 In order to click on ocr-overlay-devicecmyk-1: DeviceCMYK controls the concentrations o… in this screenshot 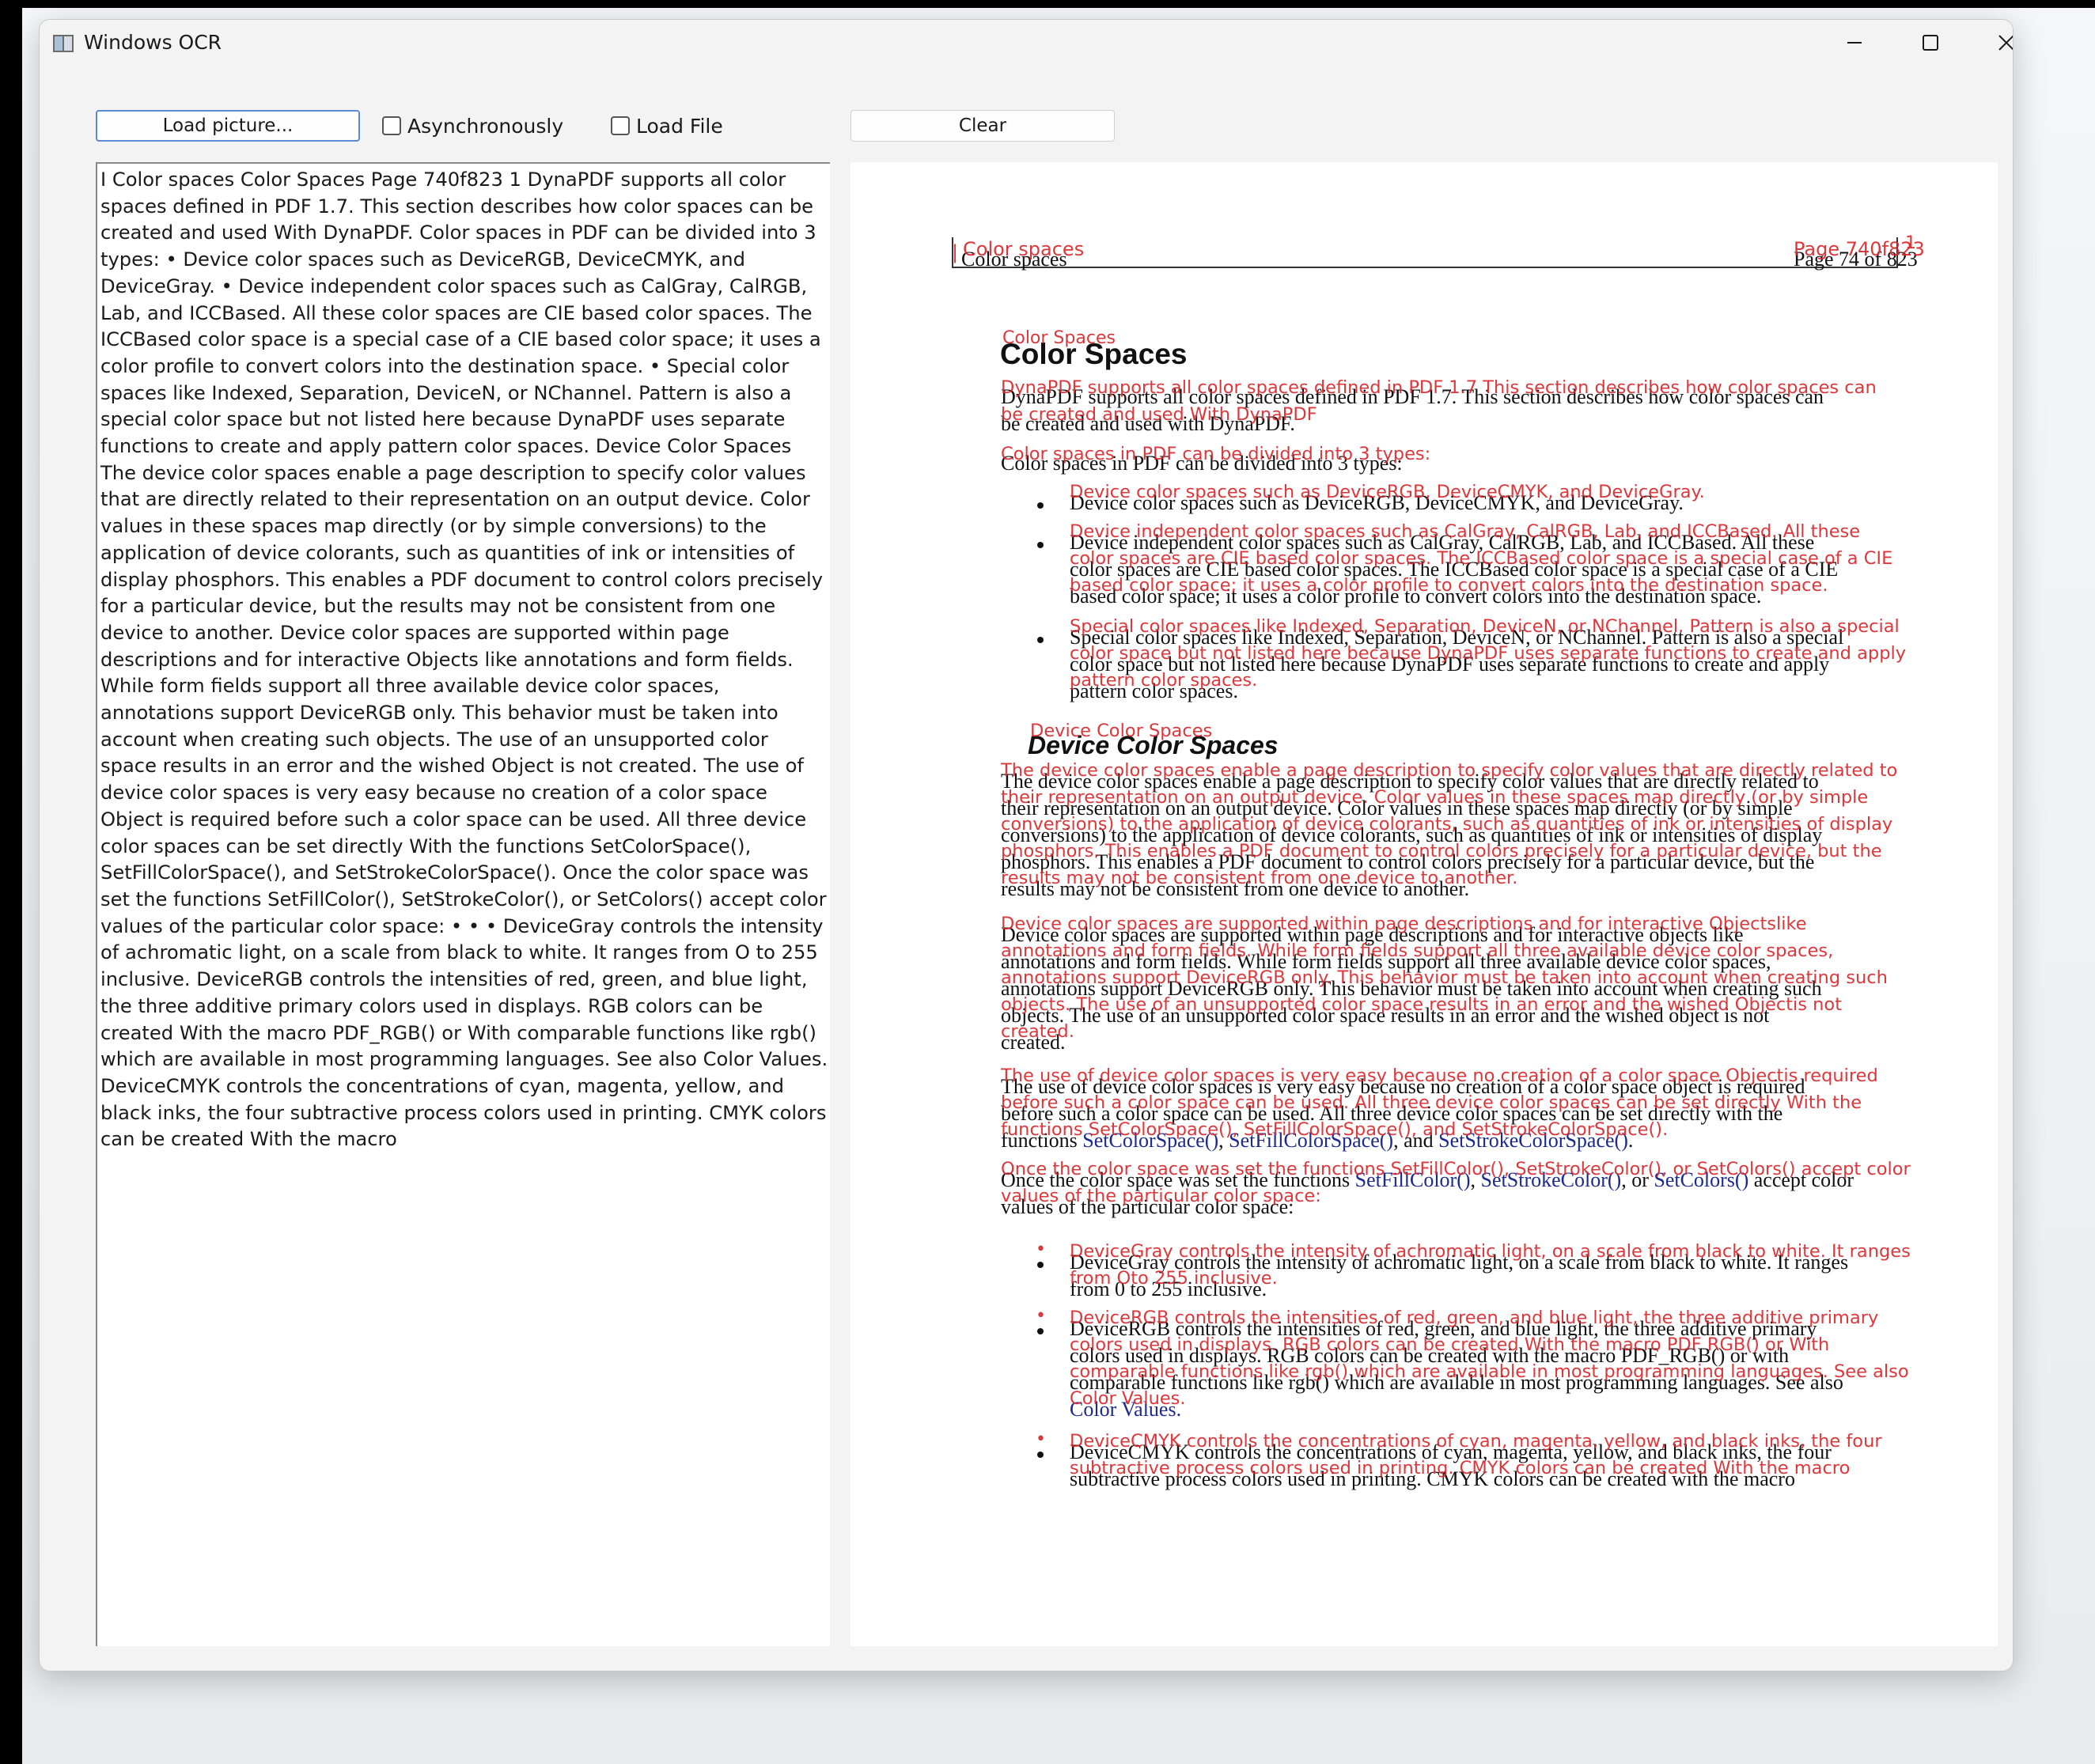, I will do `click(1476, 1442)`.